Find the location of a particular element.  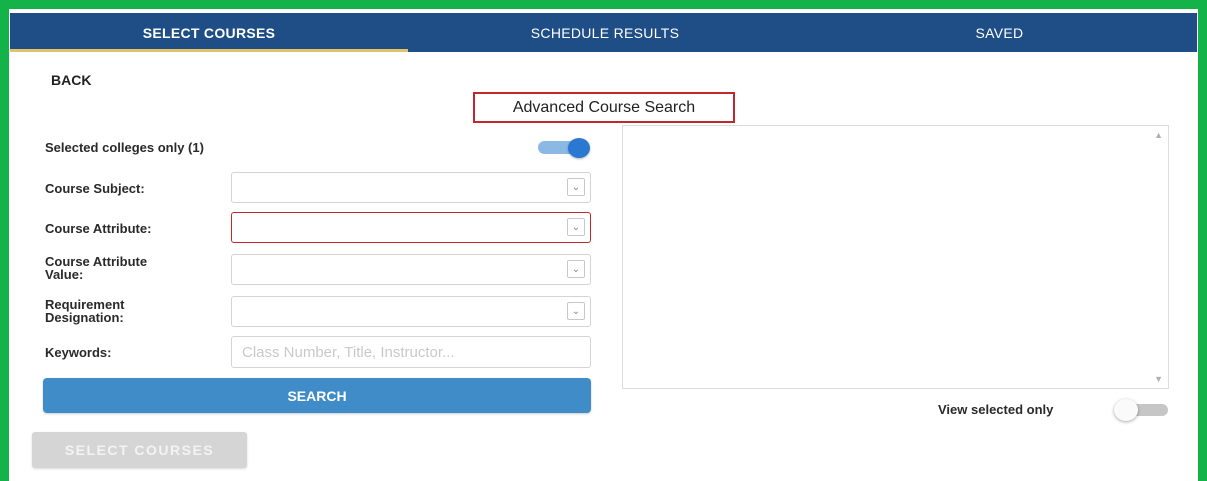

requirement-designation-select: ⌄ is located at coordinates (411, 311).